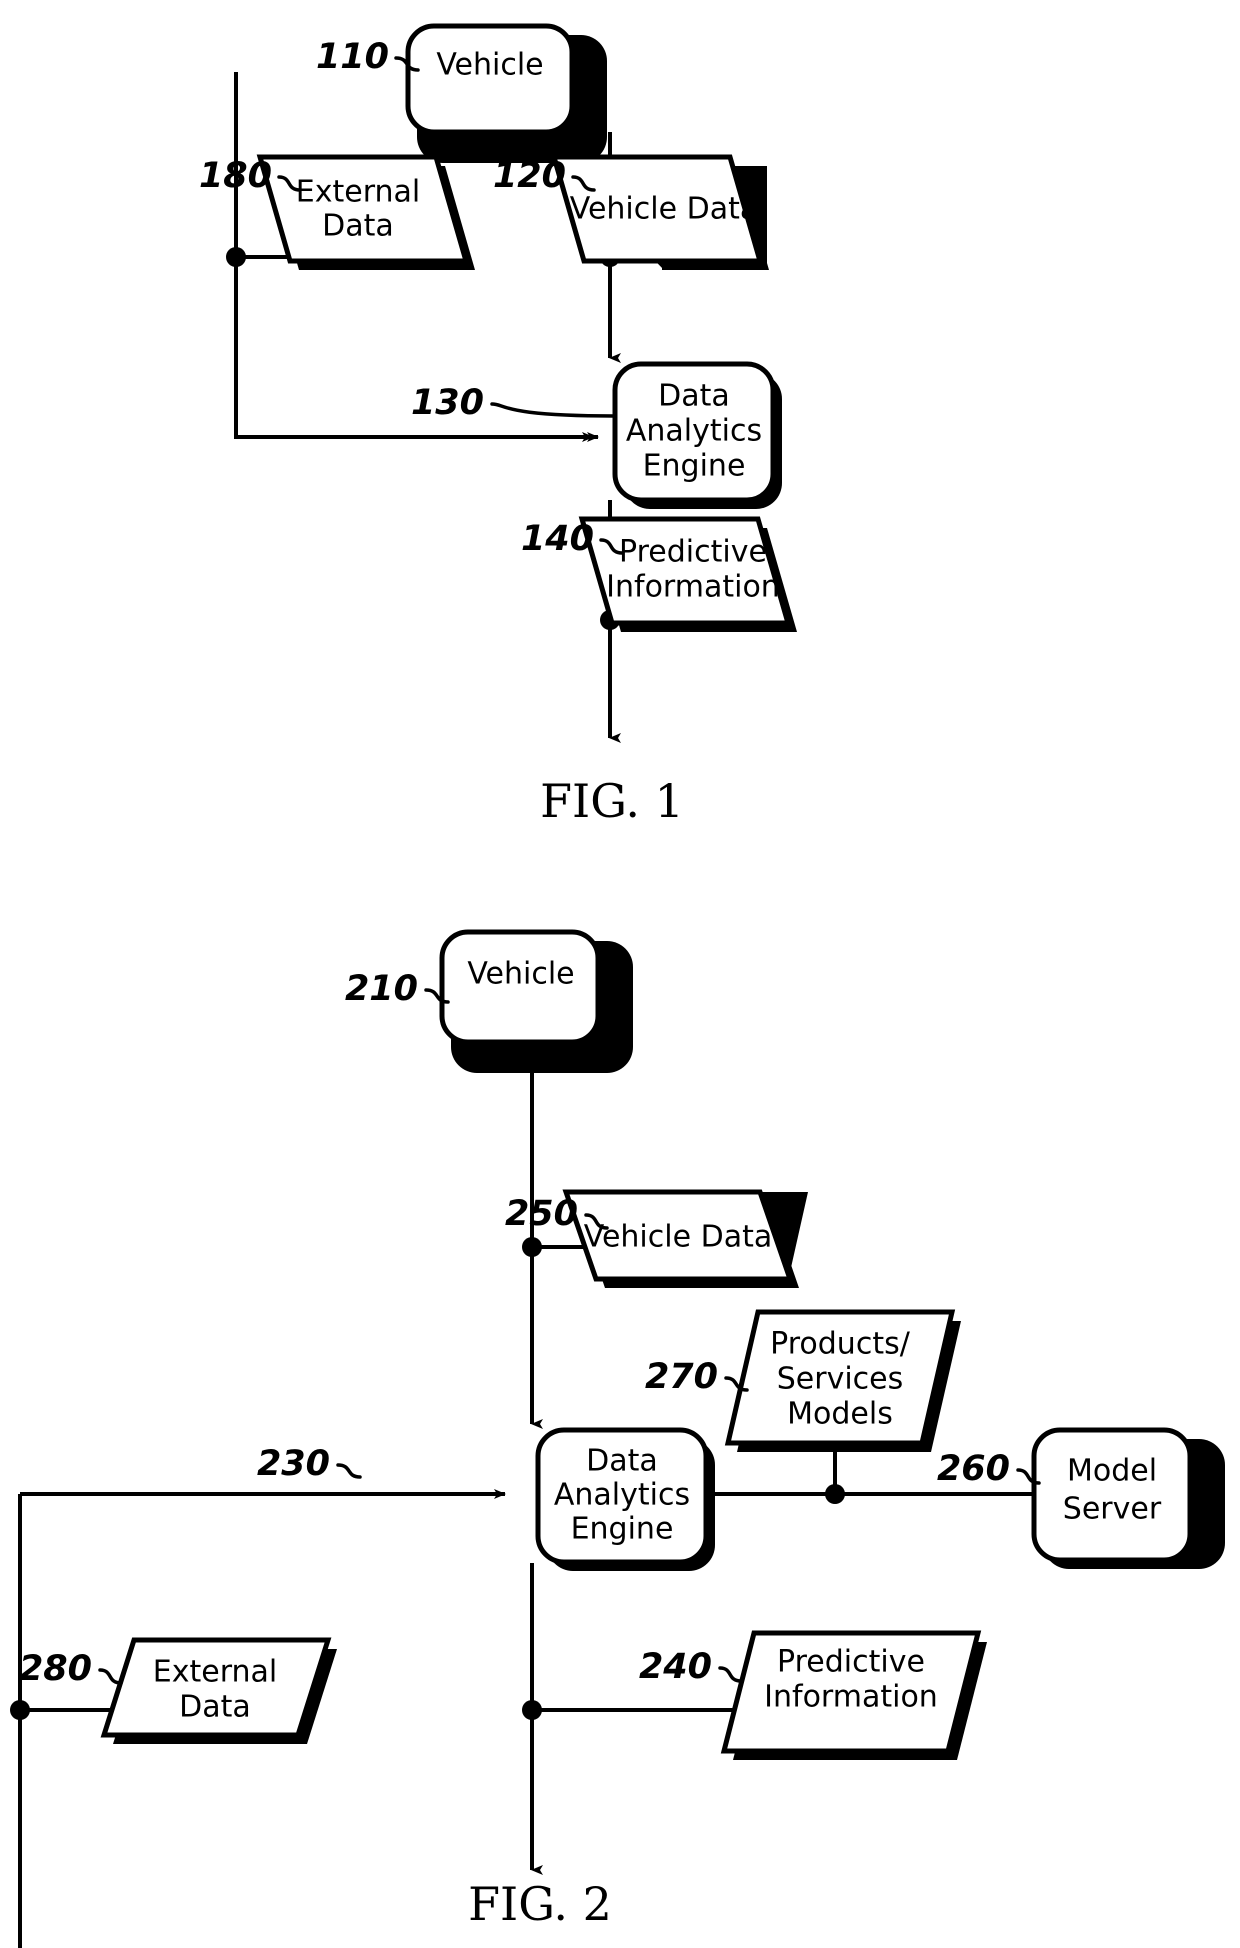 The image size is (1240, 1948). What do you see at coordinates (532, 1247) in the screenshot?
I see `fig2-junction-dot-vehicle-data` at bounding box center [532, 1247].